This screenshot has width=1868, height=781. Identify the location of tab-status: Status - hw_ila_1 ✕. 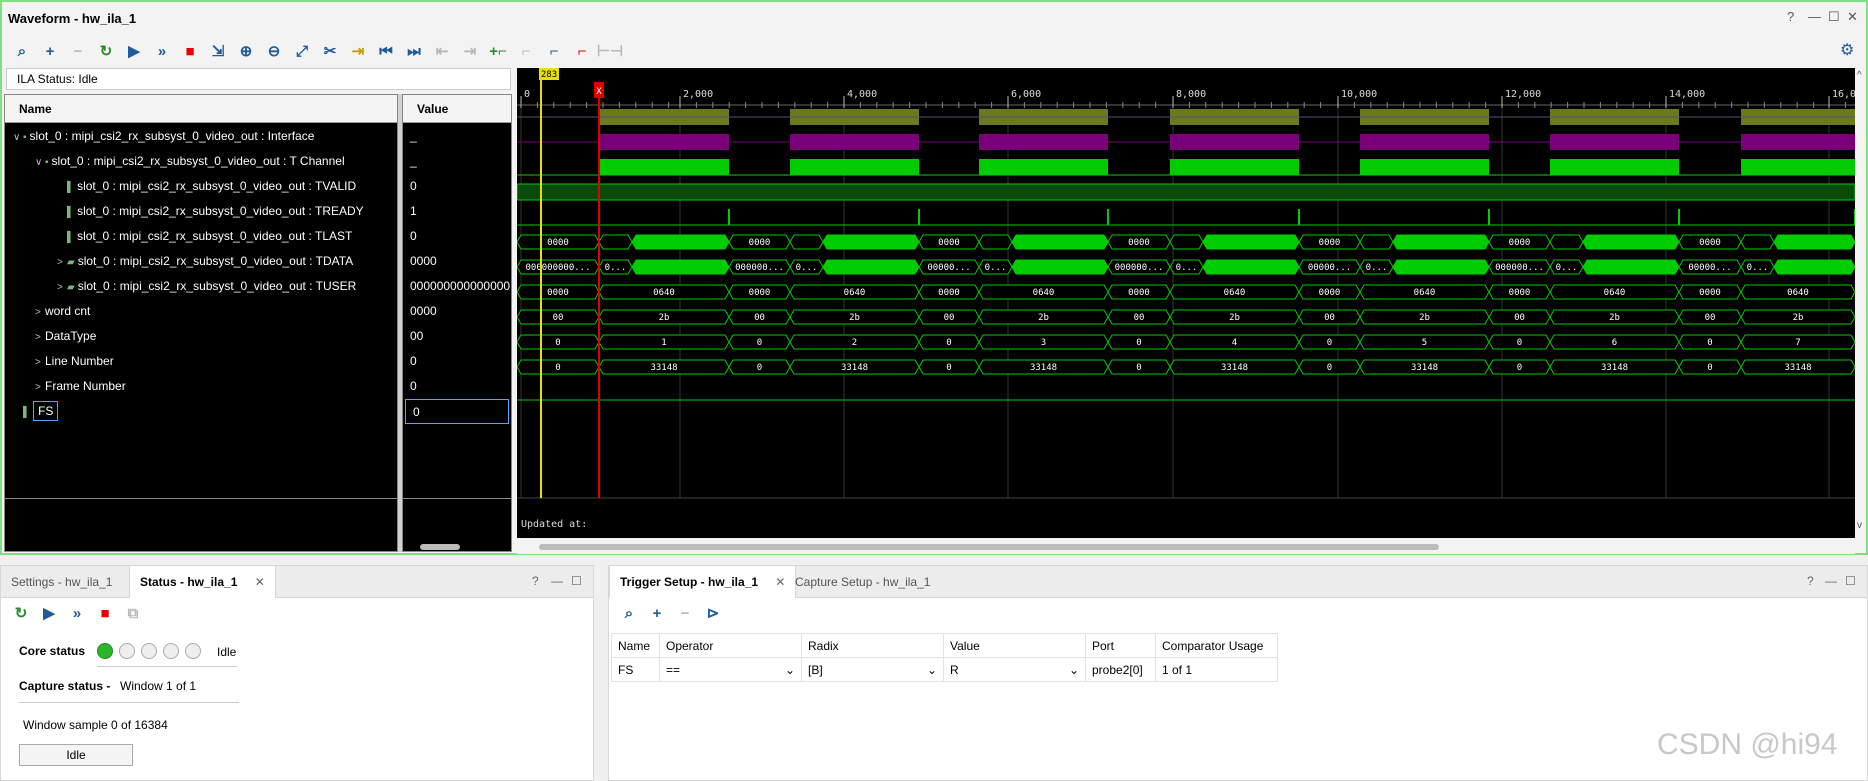
(202, 582).